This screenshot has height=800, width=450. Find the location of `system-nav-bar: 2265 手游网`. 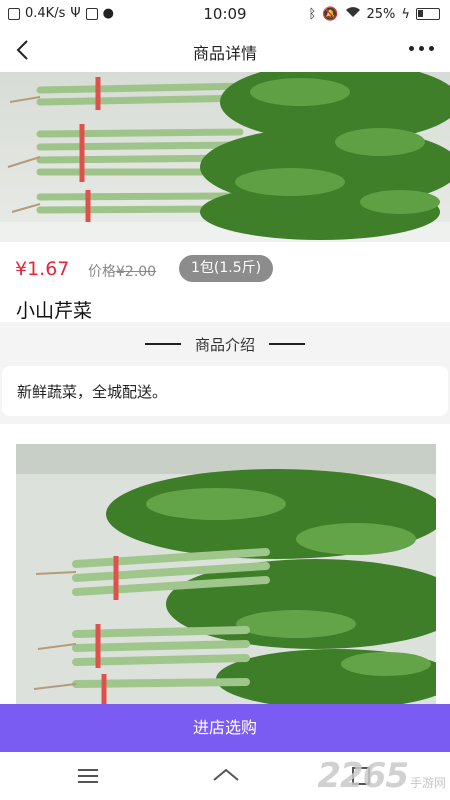

system-nav-bar: 2265 手游网 is located at coordinates (225, 776).